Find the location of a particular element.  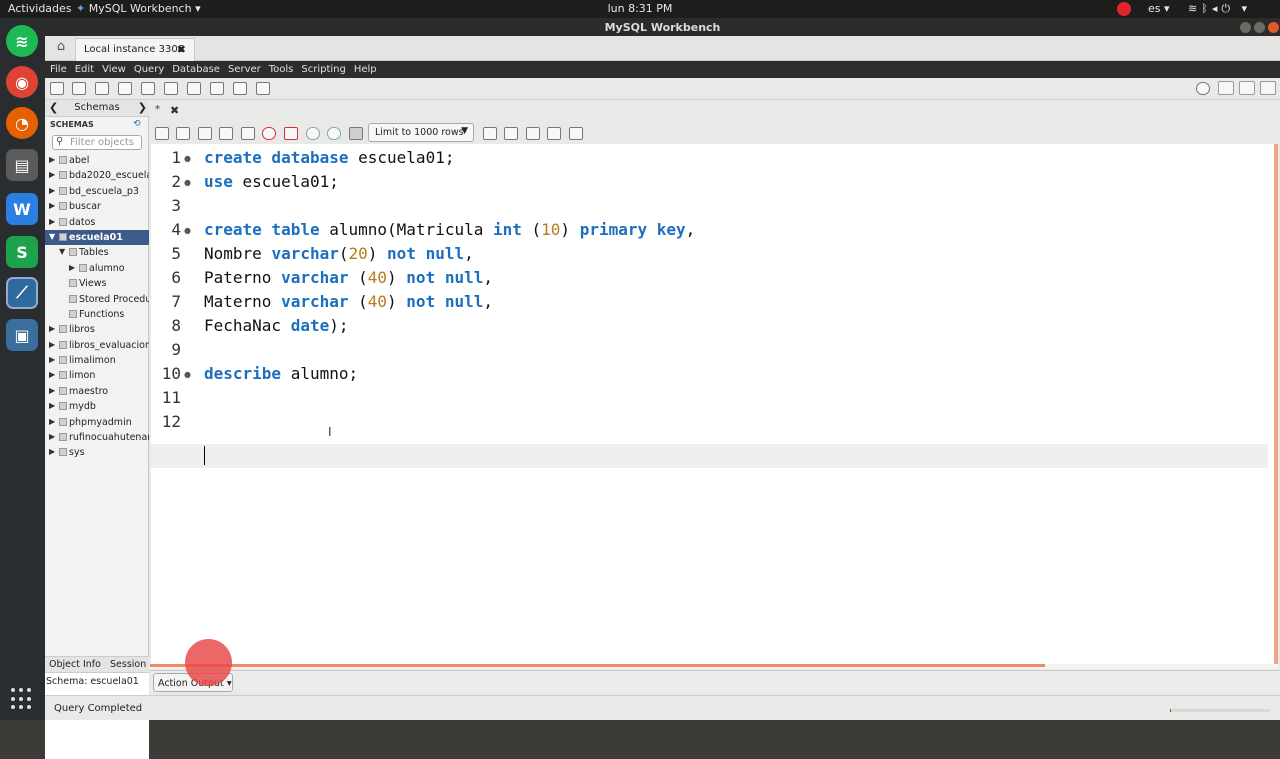

close-icon: ✖ is located at coordinates (181, 49).